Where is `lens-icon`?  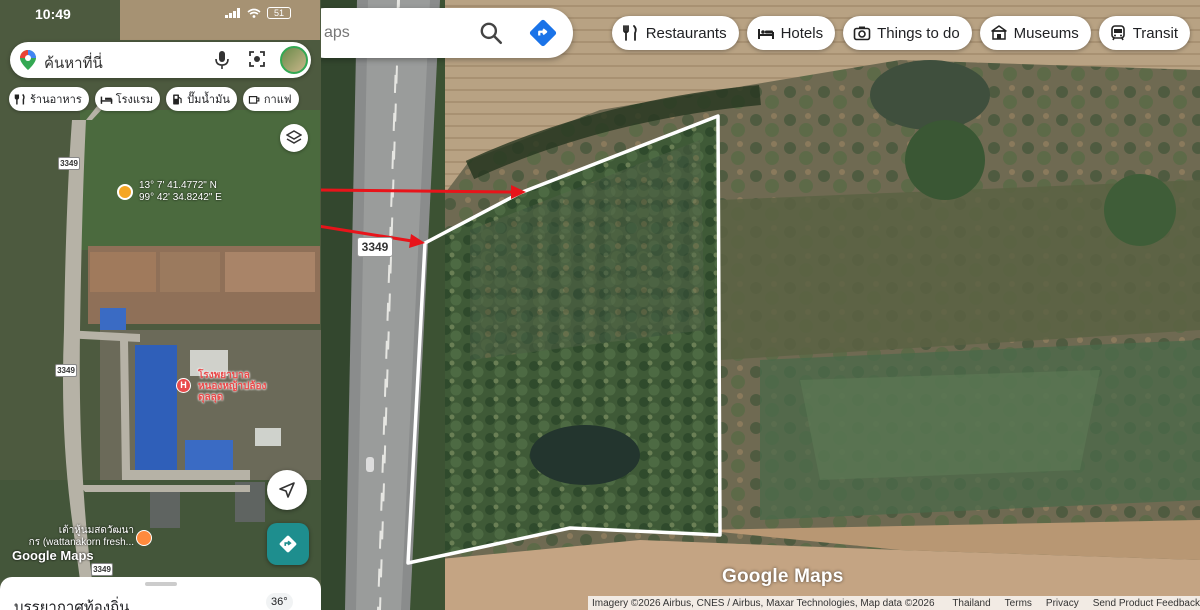 lens-icon is located at coordinates (257, 59).